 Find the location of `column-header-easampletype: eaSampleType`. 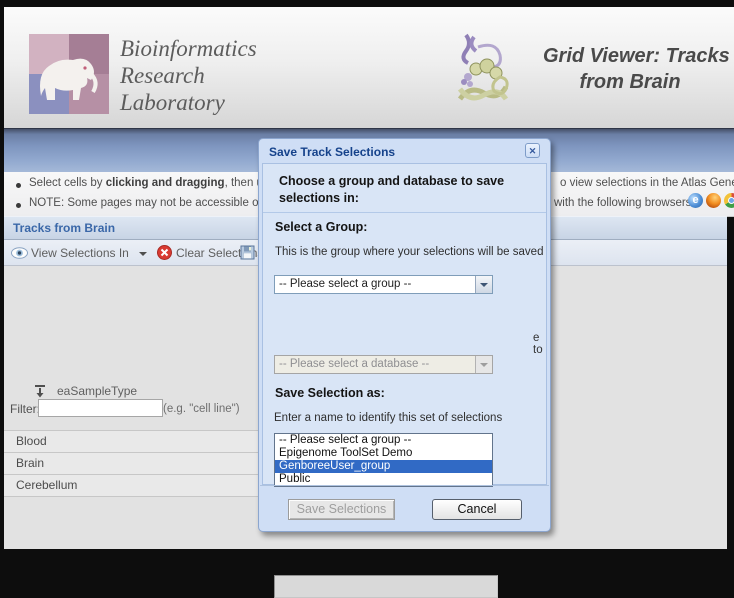

column-header-easampletype: eaSampleType is located at coordinates (97, 391).